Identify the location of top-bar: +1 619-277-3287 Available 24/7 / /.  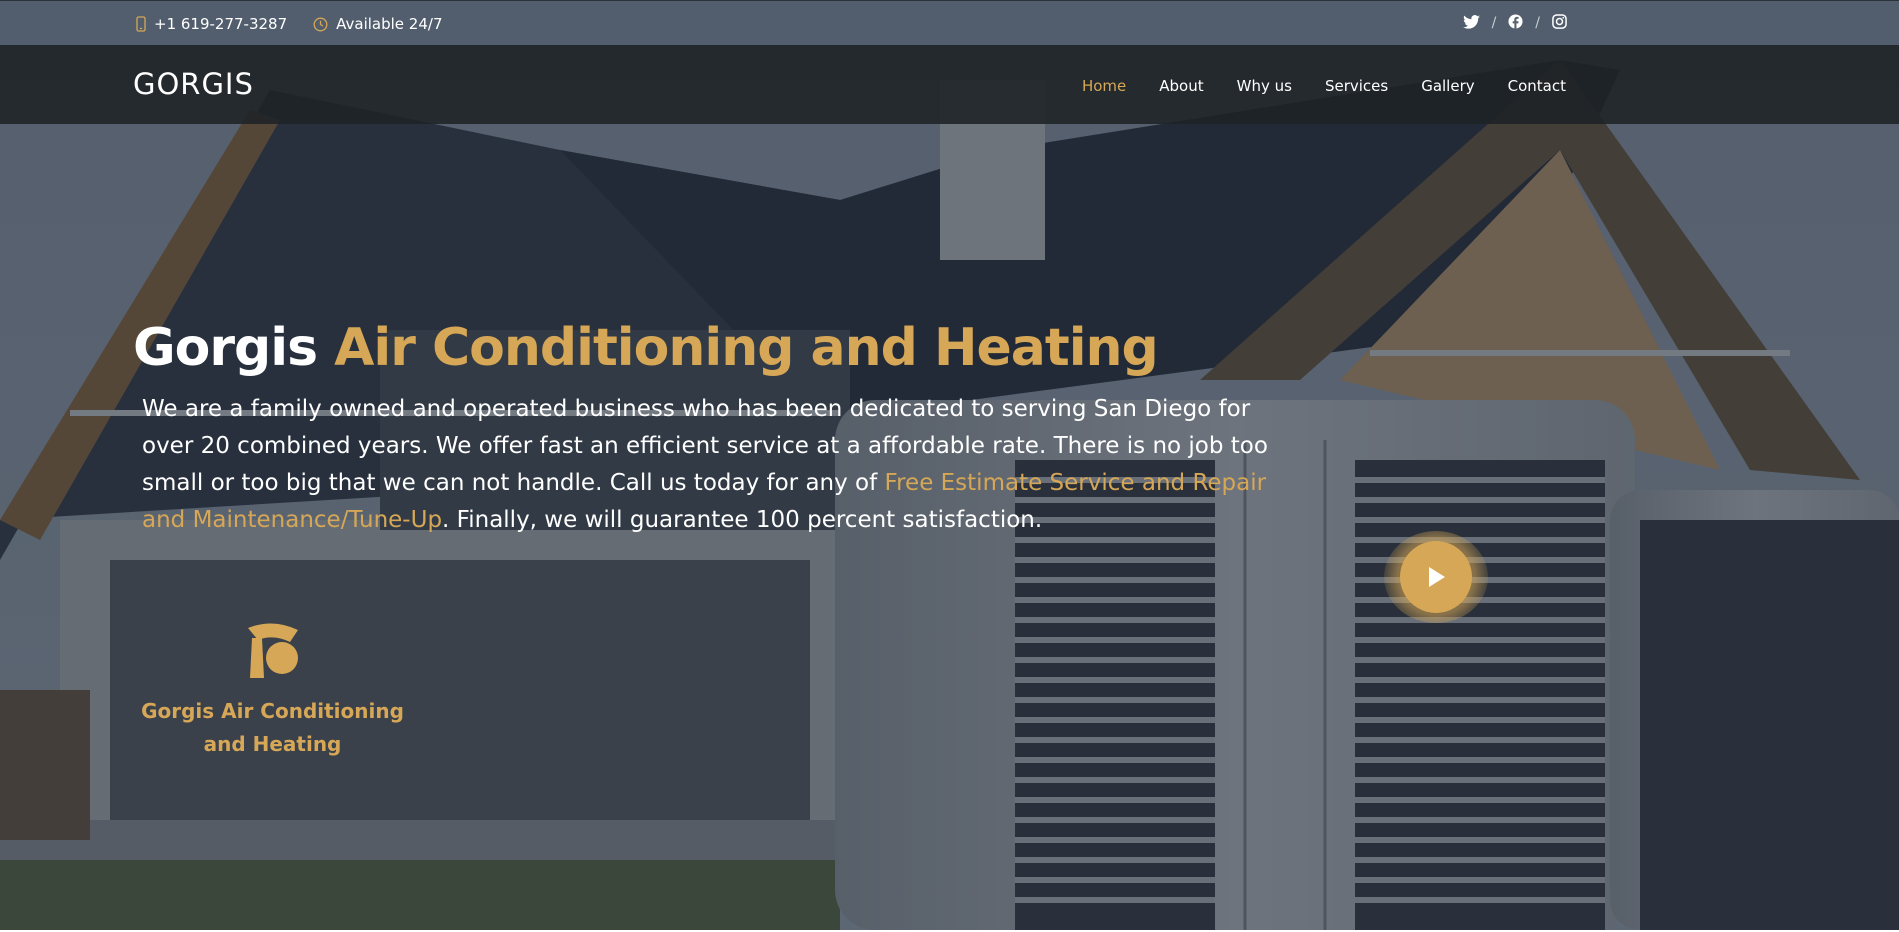
(949, 22).